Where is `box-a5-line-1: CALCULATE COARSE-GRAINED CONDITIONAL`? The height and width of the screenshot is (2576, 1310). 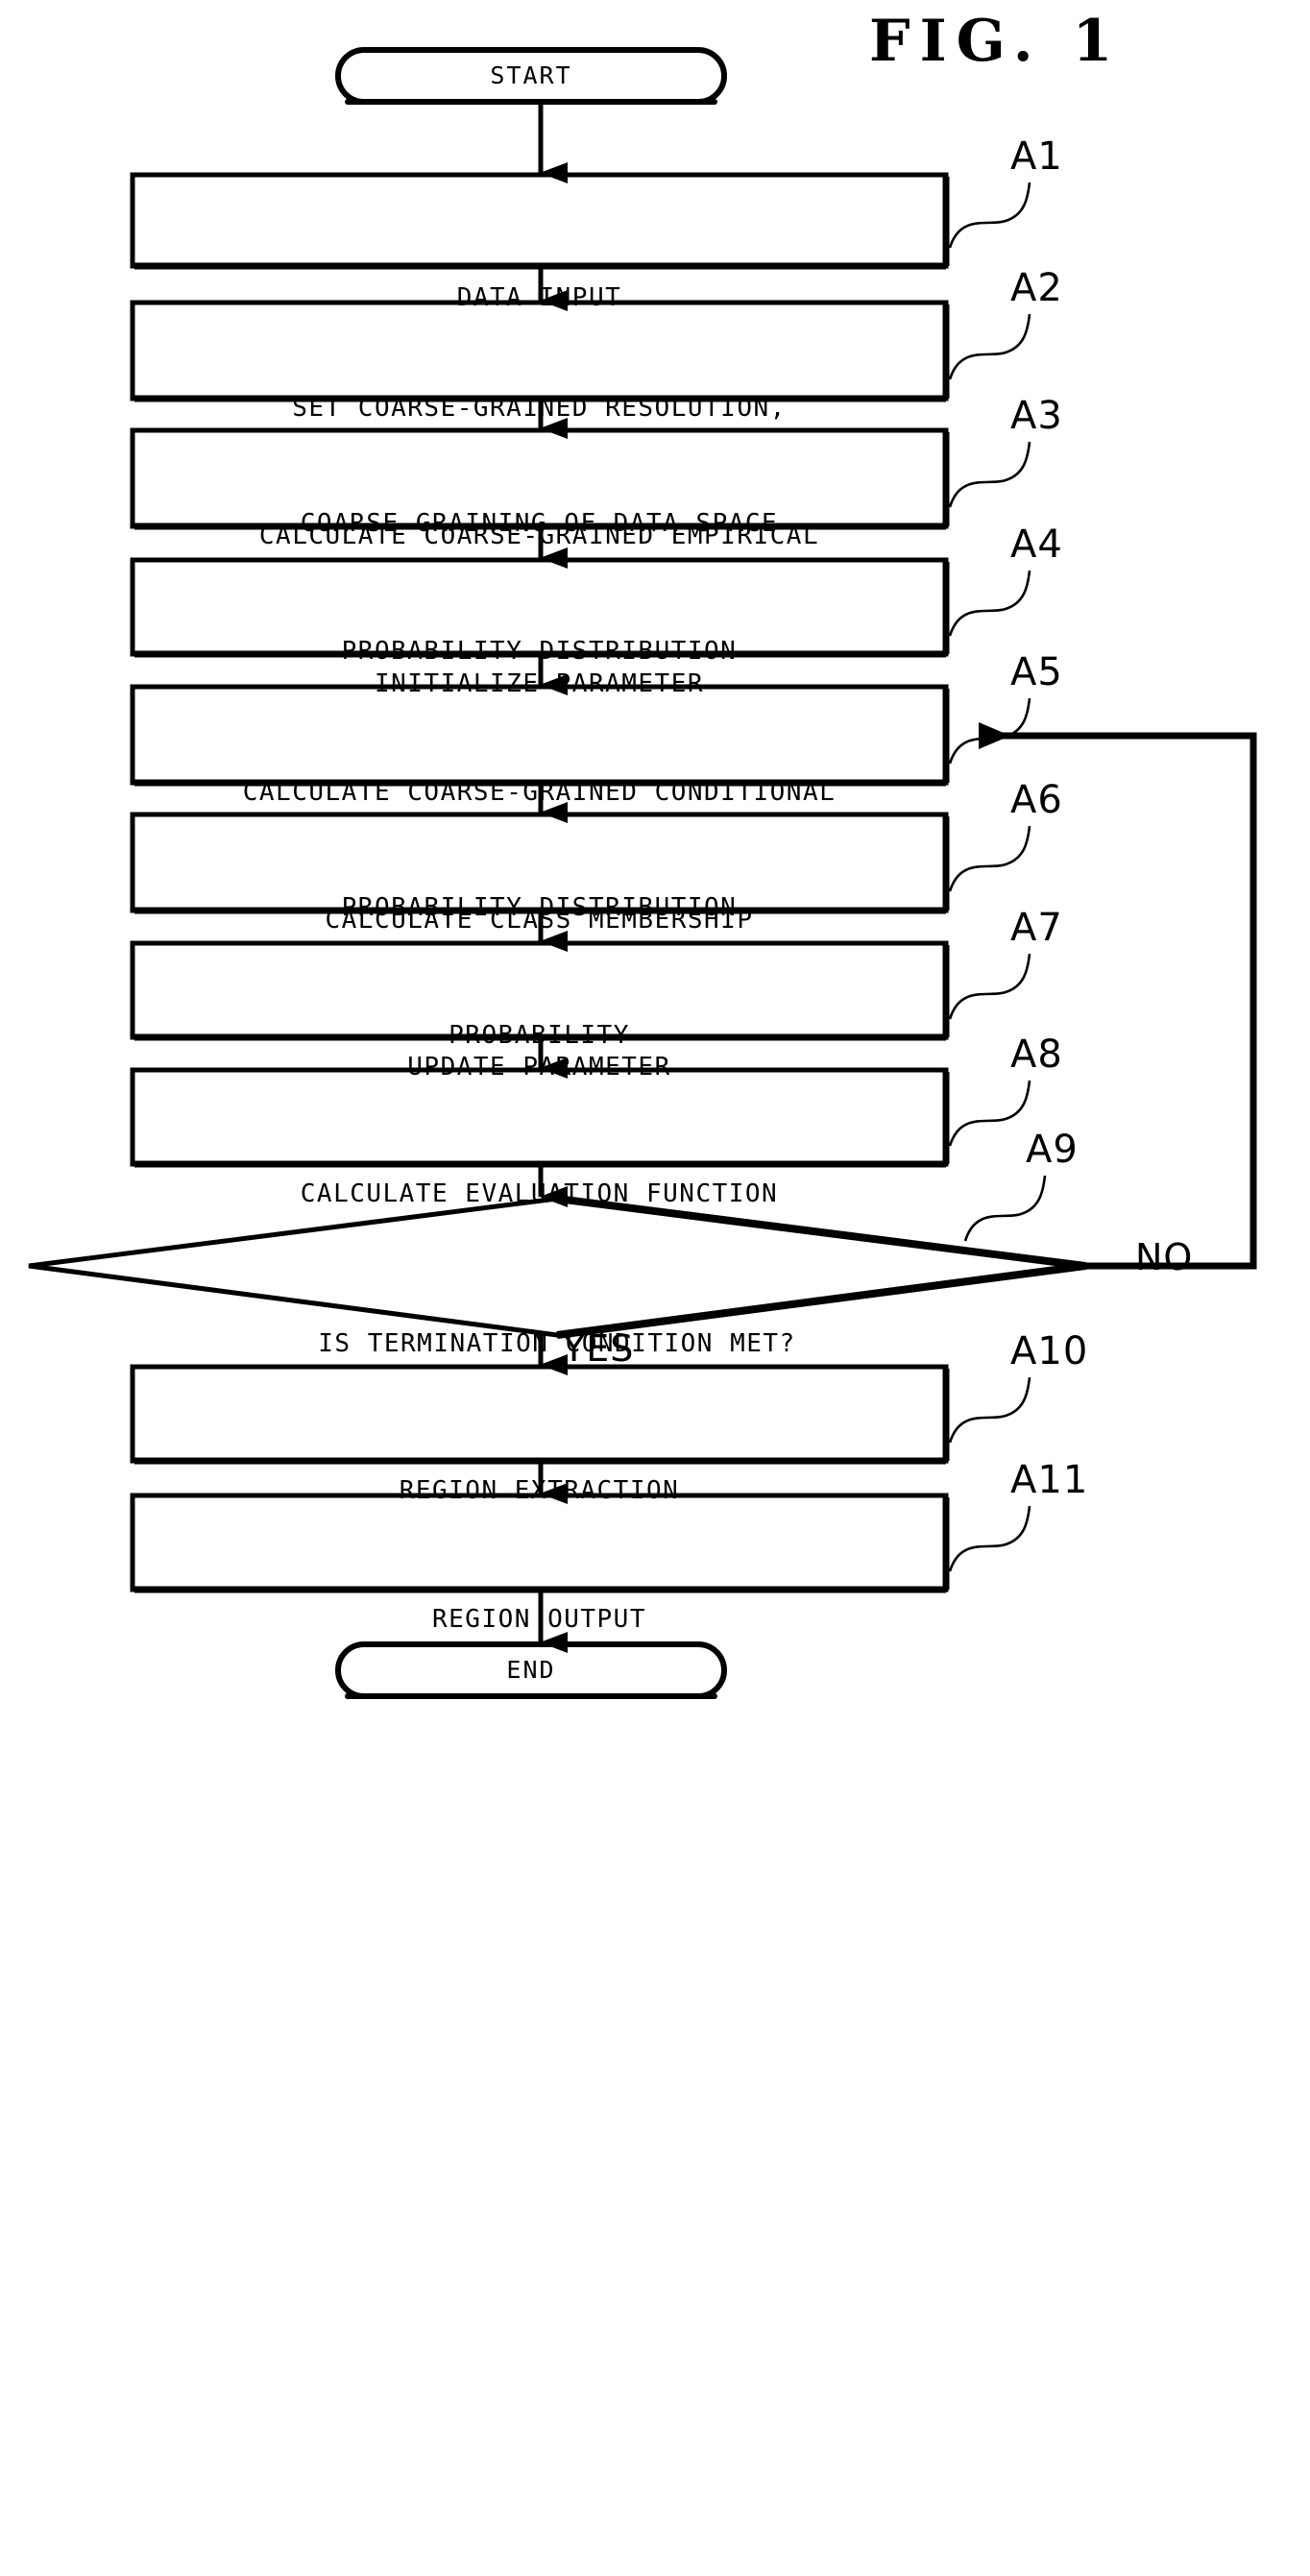 box-a5-line-1: CALCULATE COARSE-GRAINED CONDITIONAL is located at coordinates (540, 792).